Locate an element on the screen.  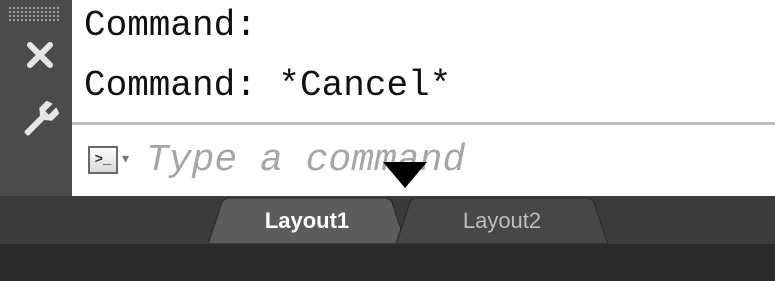
close-icon is located at coordinates (40, 55).